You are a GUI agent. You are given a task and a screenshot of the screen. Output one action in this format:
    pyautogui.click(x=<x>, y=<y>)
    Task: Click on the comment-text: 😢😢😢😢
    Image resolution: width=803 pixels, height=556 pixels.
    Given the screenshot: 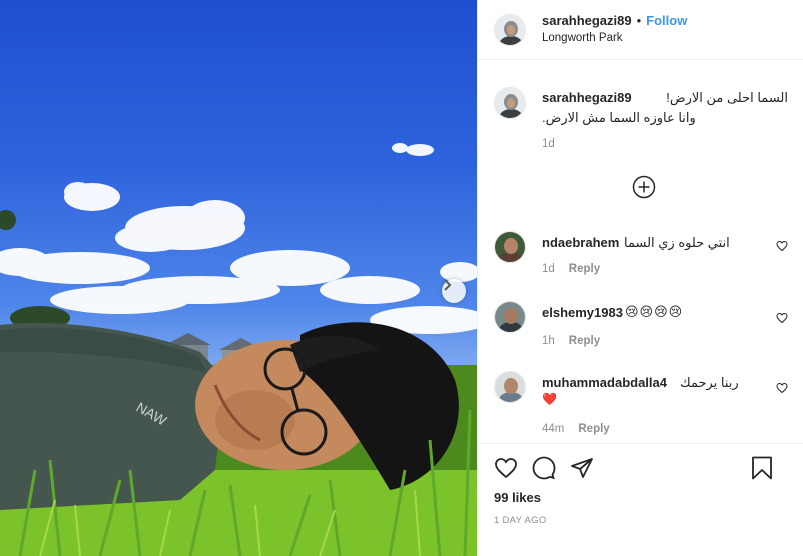 What is the action you would take?
    pyautogui.click(x=654, y=311)
    